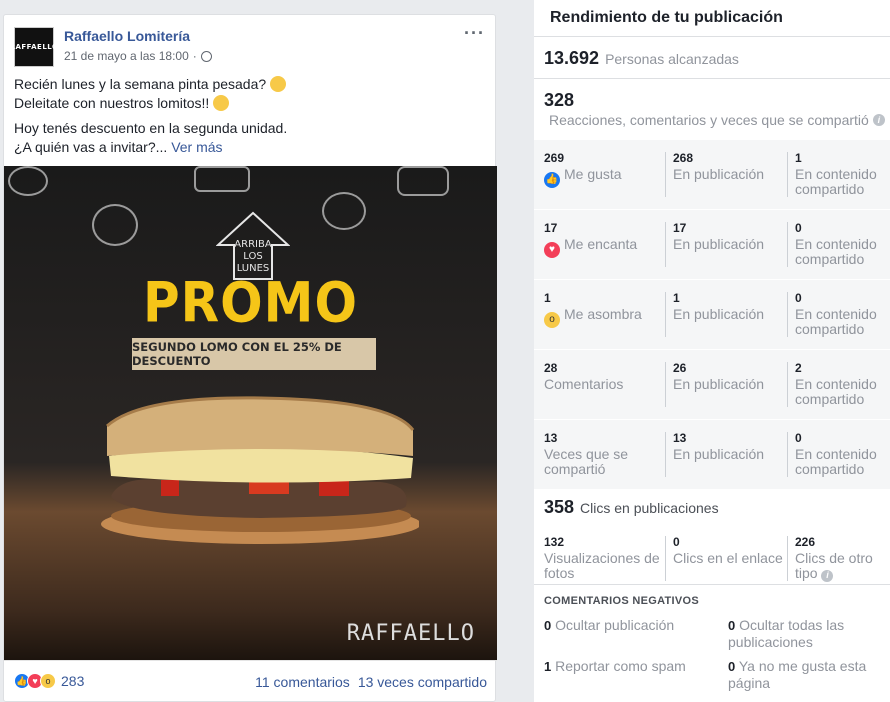  What do you see at coordinates (584, 384) in the screenshot?
I see `comments-label: Comentarios` at bounding box center [584, 384].